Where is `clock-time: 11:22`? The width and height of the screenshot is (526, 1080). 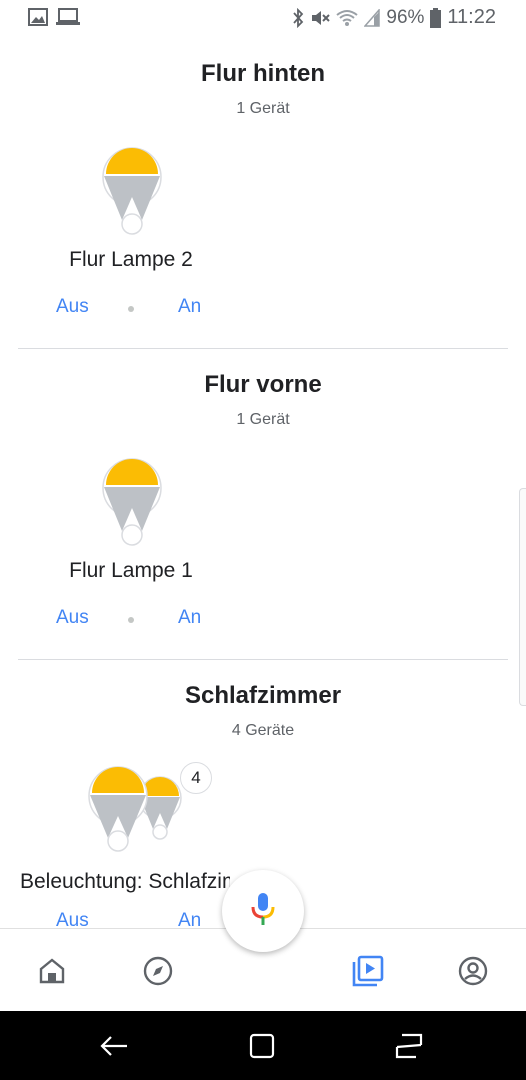
clock-time: 11:22 is located at coordinates (471, 17).